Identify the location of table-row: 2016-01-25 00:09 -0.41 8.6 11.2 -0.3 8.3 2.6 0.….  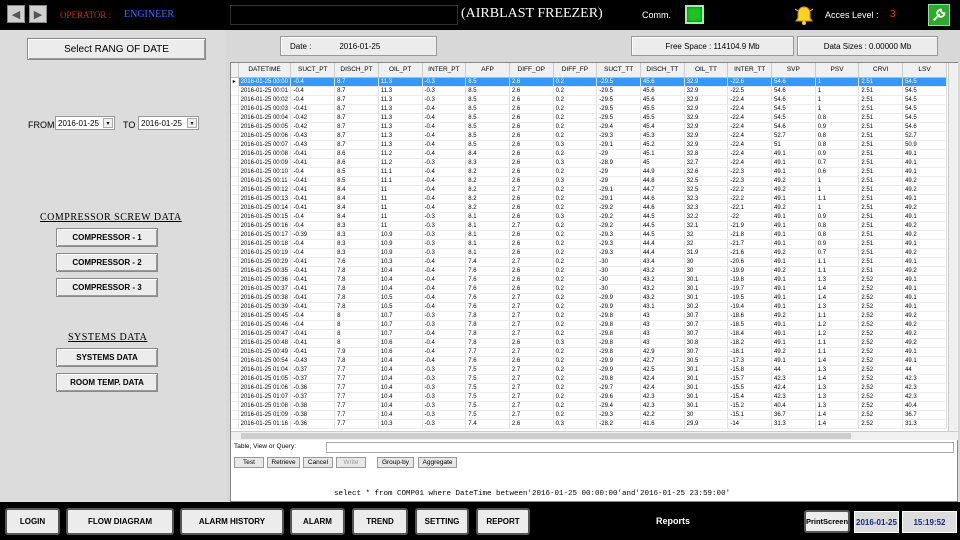
(589, 163).